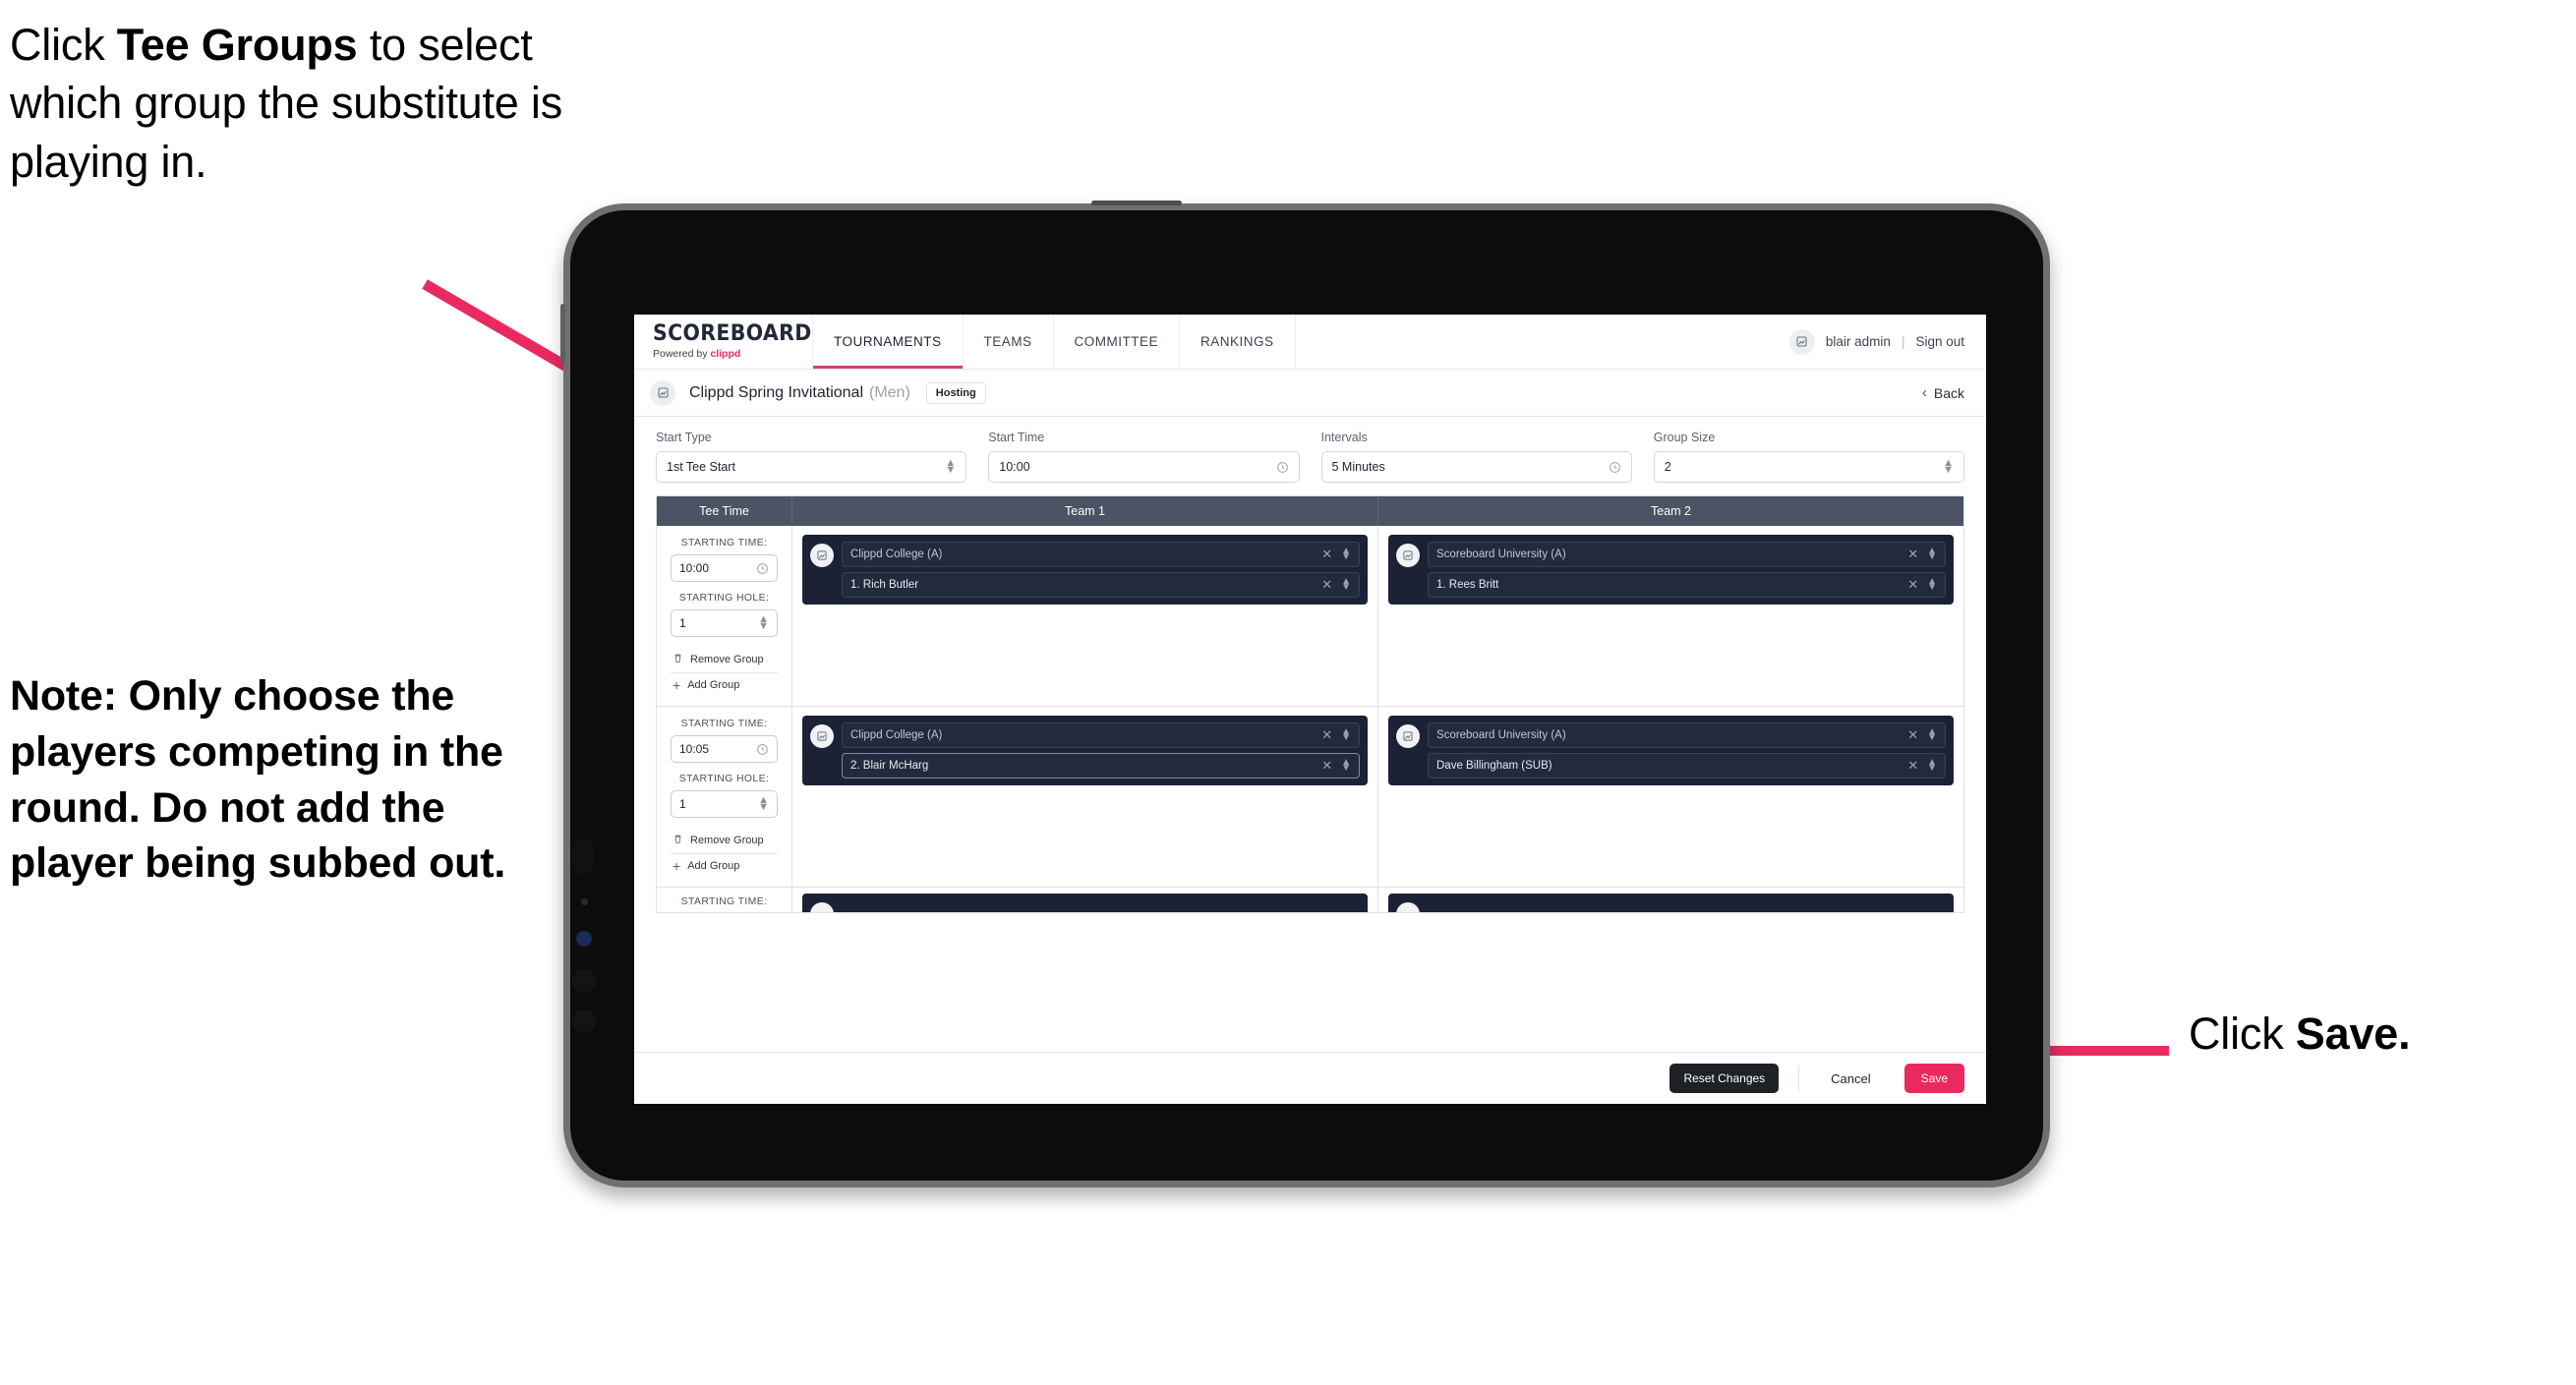  What do you see at coordinates (701, 467) in the screenshot?
I see `start-type-value: 1st Tee Start` at bounding box center [701, 467].